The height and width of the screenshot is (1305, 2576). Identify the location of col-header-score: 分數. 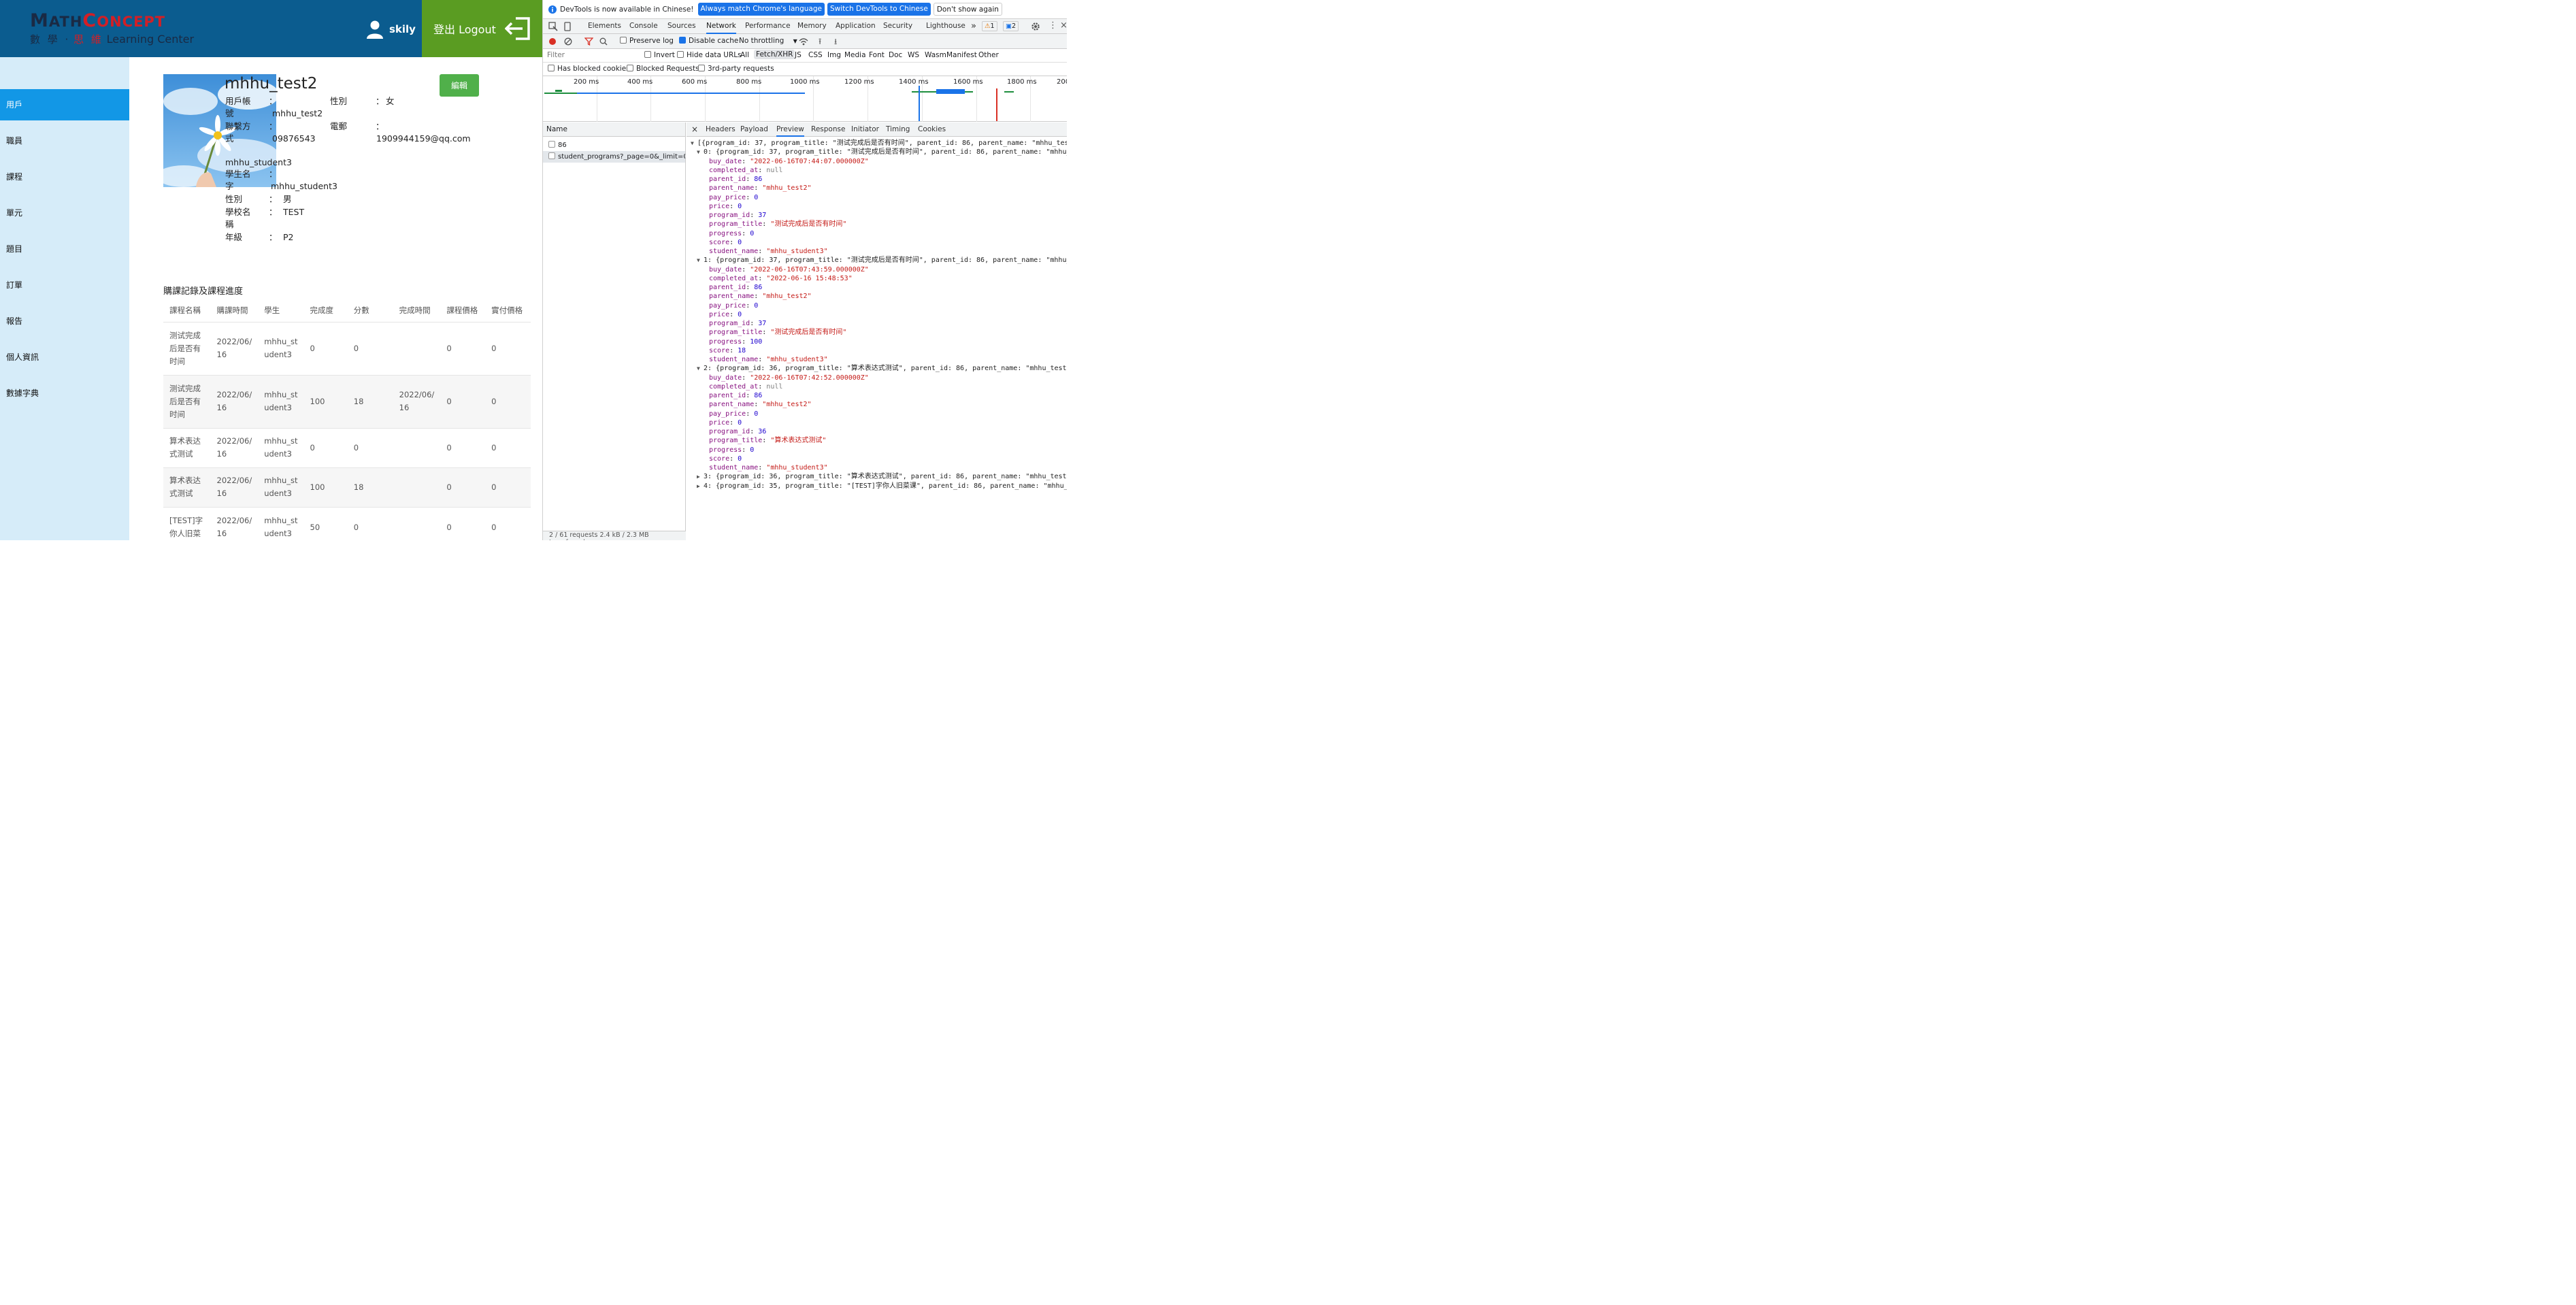
(370, 311).